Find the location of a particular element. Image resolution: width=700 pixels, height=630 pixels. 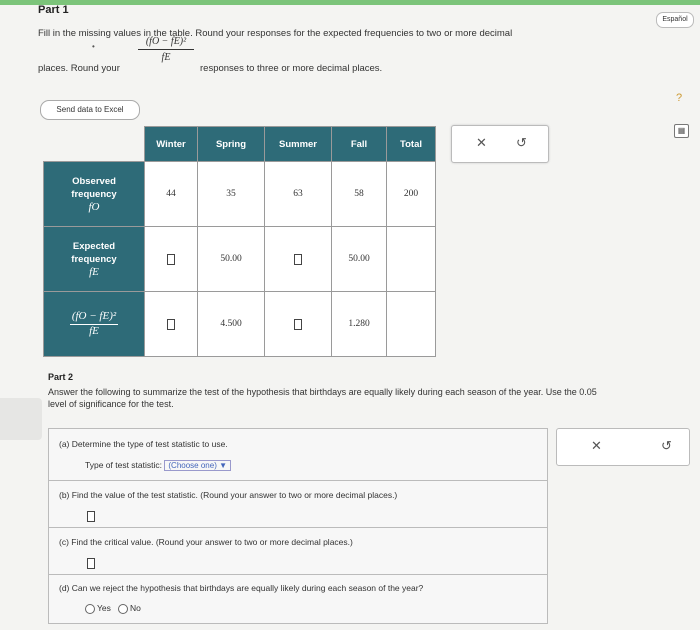

side-tab is located at coordinates (21, 419).